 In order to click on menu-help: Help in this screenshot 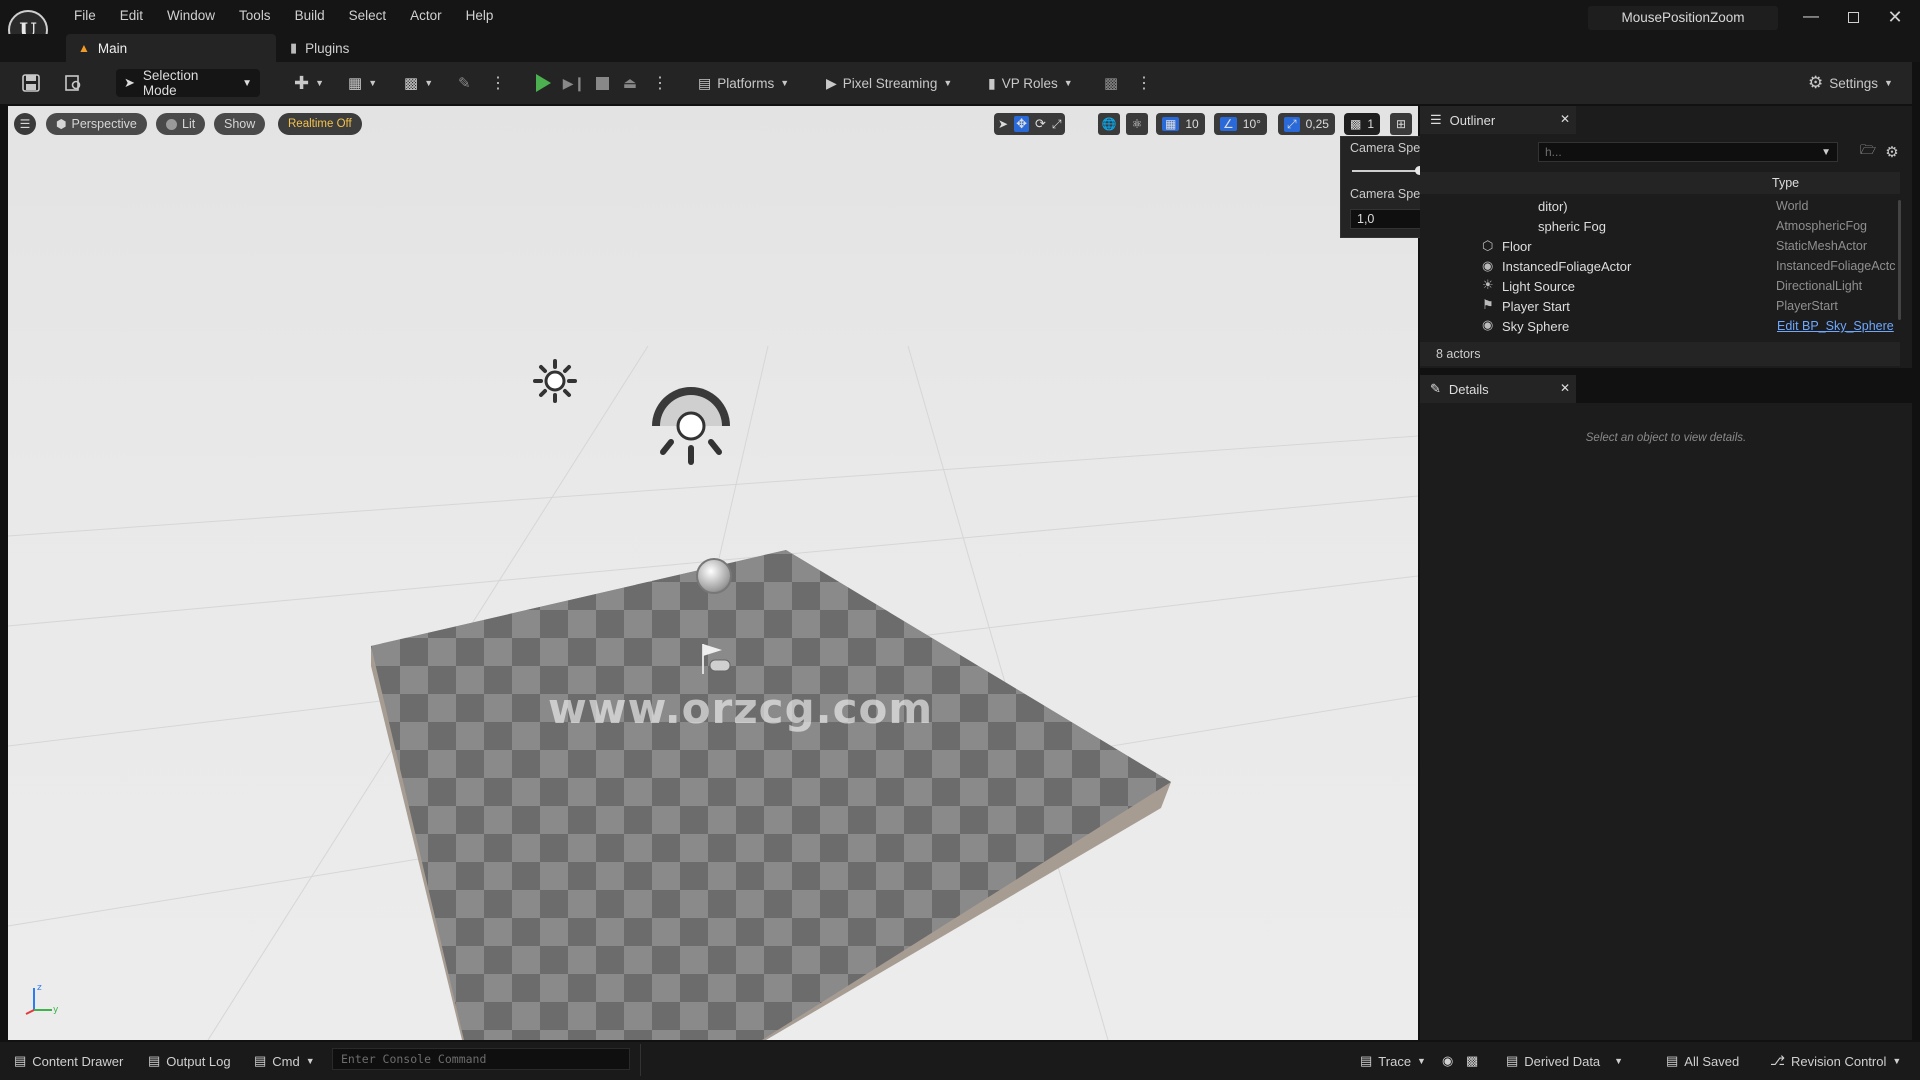, I will do `click(480, 17)`.